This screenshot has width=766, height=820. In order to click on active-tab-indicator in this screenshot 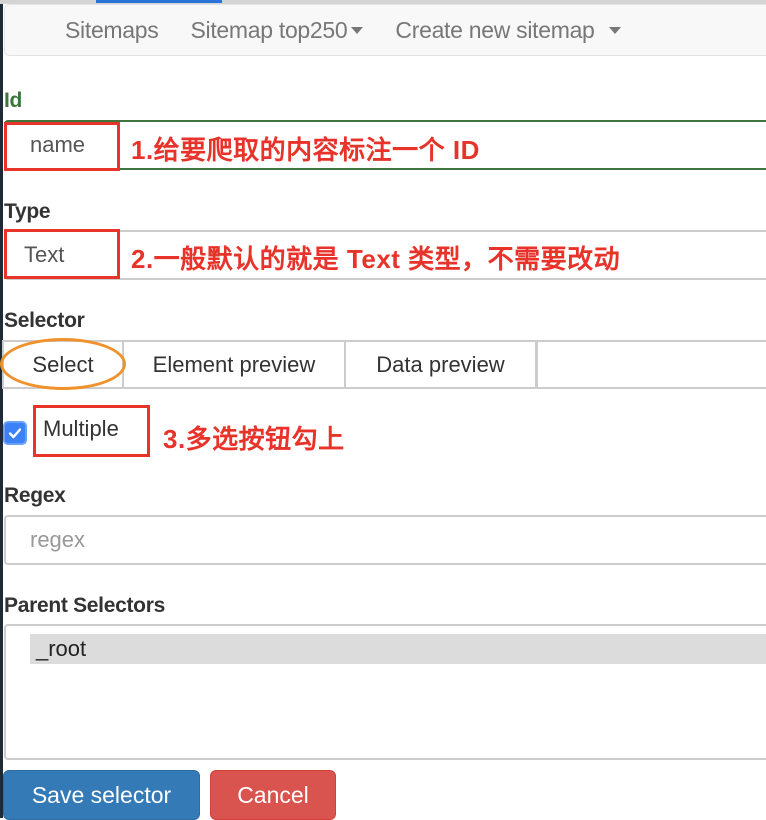, I will do `click(159, 1)`.